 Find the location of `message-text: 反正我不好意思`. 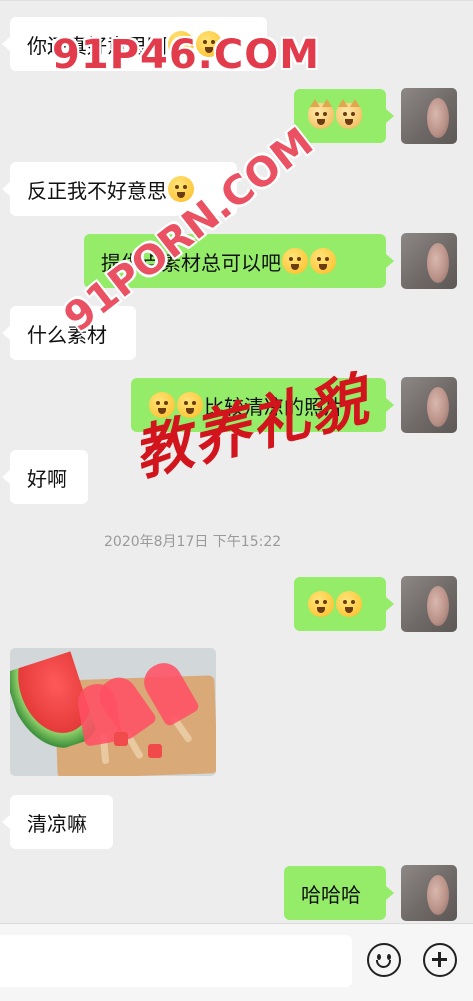

message-text: 反正我不好意思 is located at coordinates (97, 190).